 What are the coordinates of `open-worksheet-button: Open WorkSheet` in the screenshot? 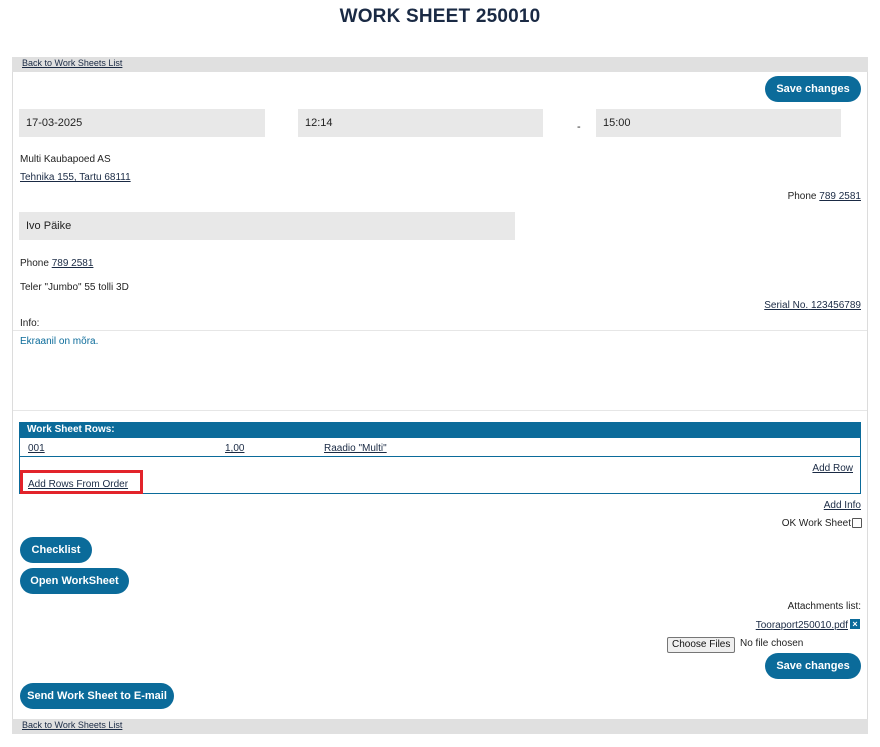 It's located at (74, 581).